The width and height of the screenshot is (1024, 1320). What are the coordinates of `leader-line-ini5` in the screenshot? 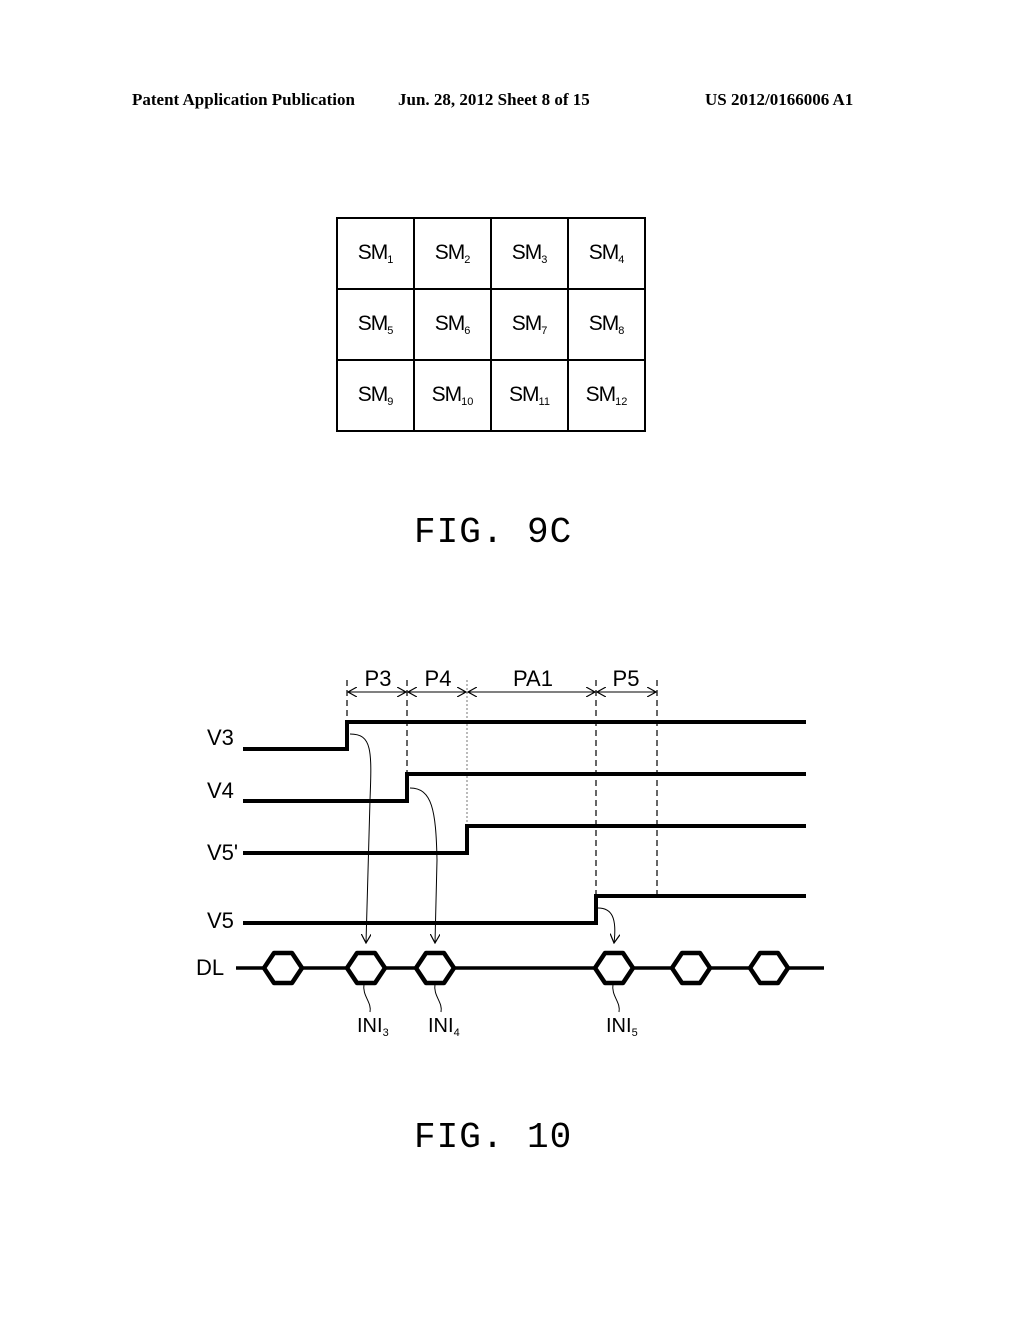 It's located at (616, 998).